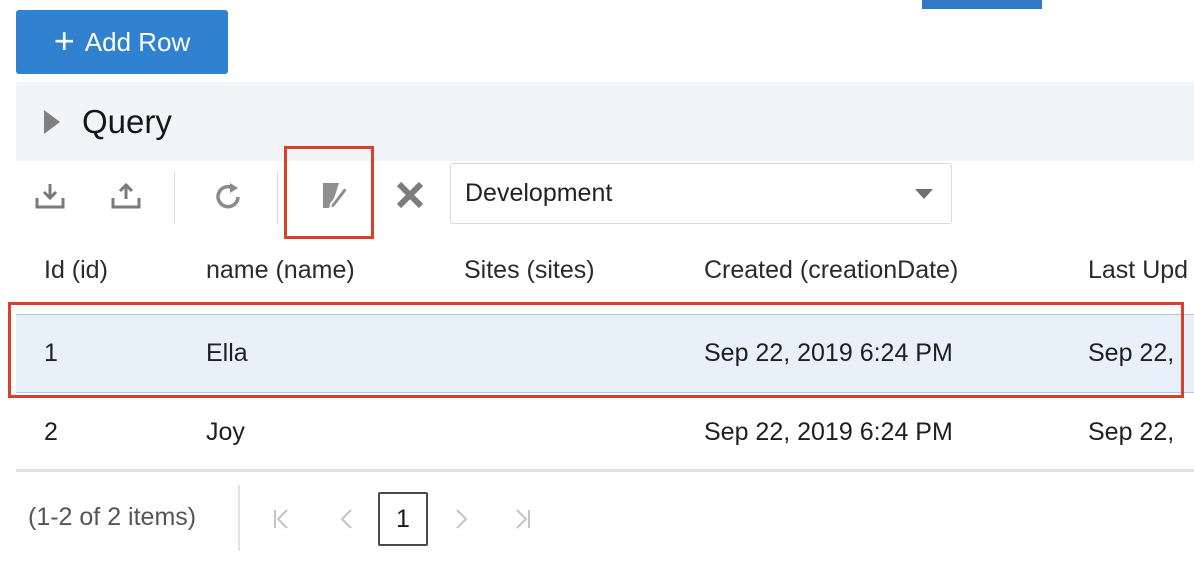 The height and width of the screenshot is (582, 1194). Describe the element at coordinates (137, 41) in the screenshot. I see `add-row-label: Add Row` at that location.